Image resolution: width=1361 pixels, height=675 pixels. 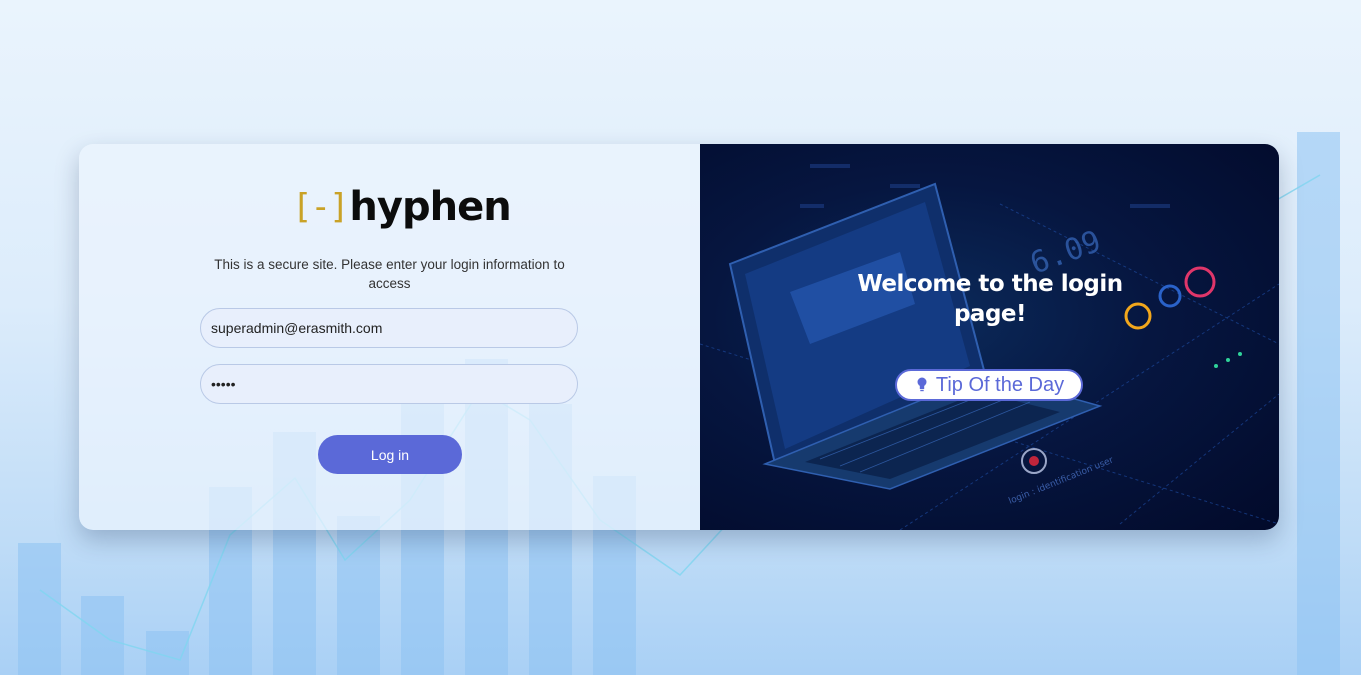 I want to click on email-field, so click(x=389, y=328).